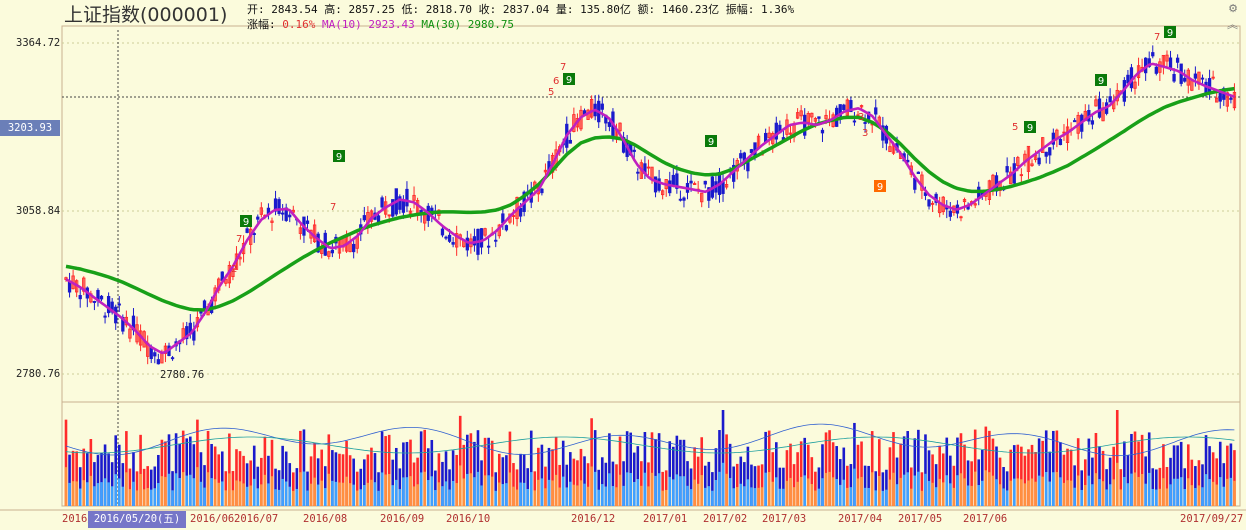 The height and width of the screenshot is (530, 1246). Describe the element at coordinates (137, 519) in the screenshot. I see `cursor-date-label: 2016/05/20(五)` at that location.